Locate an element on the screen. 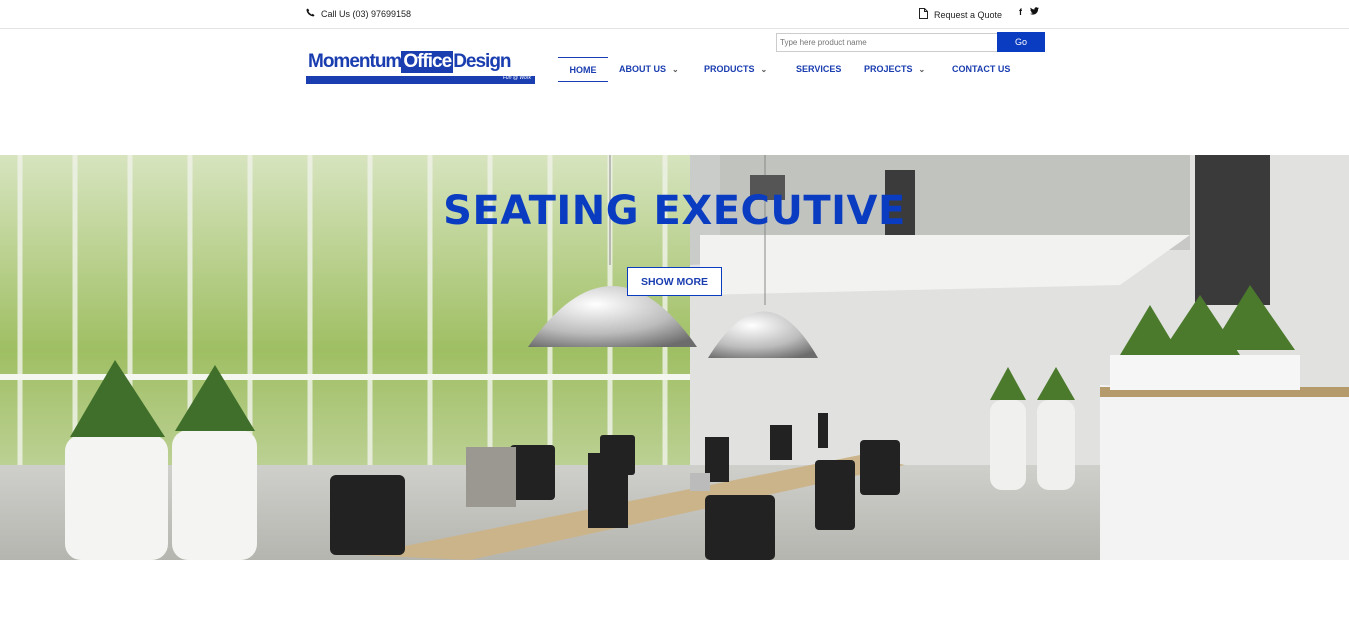 This screenshot has height=632, width=1349. phone-icon is located at coordinates (310, 13).